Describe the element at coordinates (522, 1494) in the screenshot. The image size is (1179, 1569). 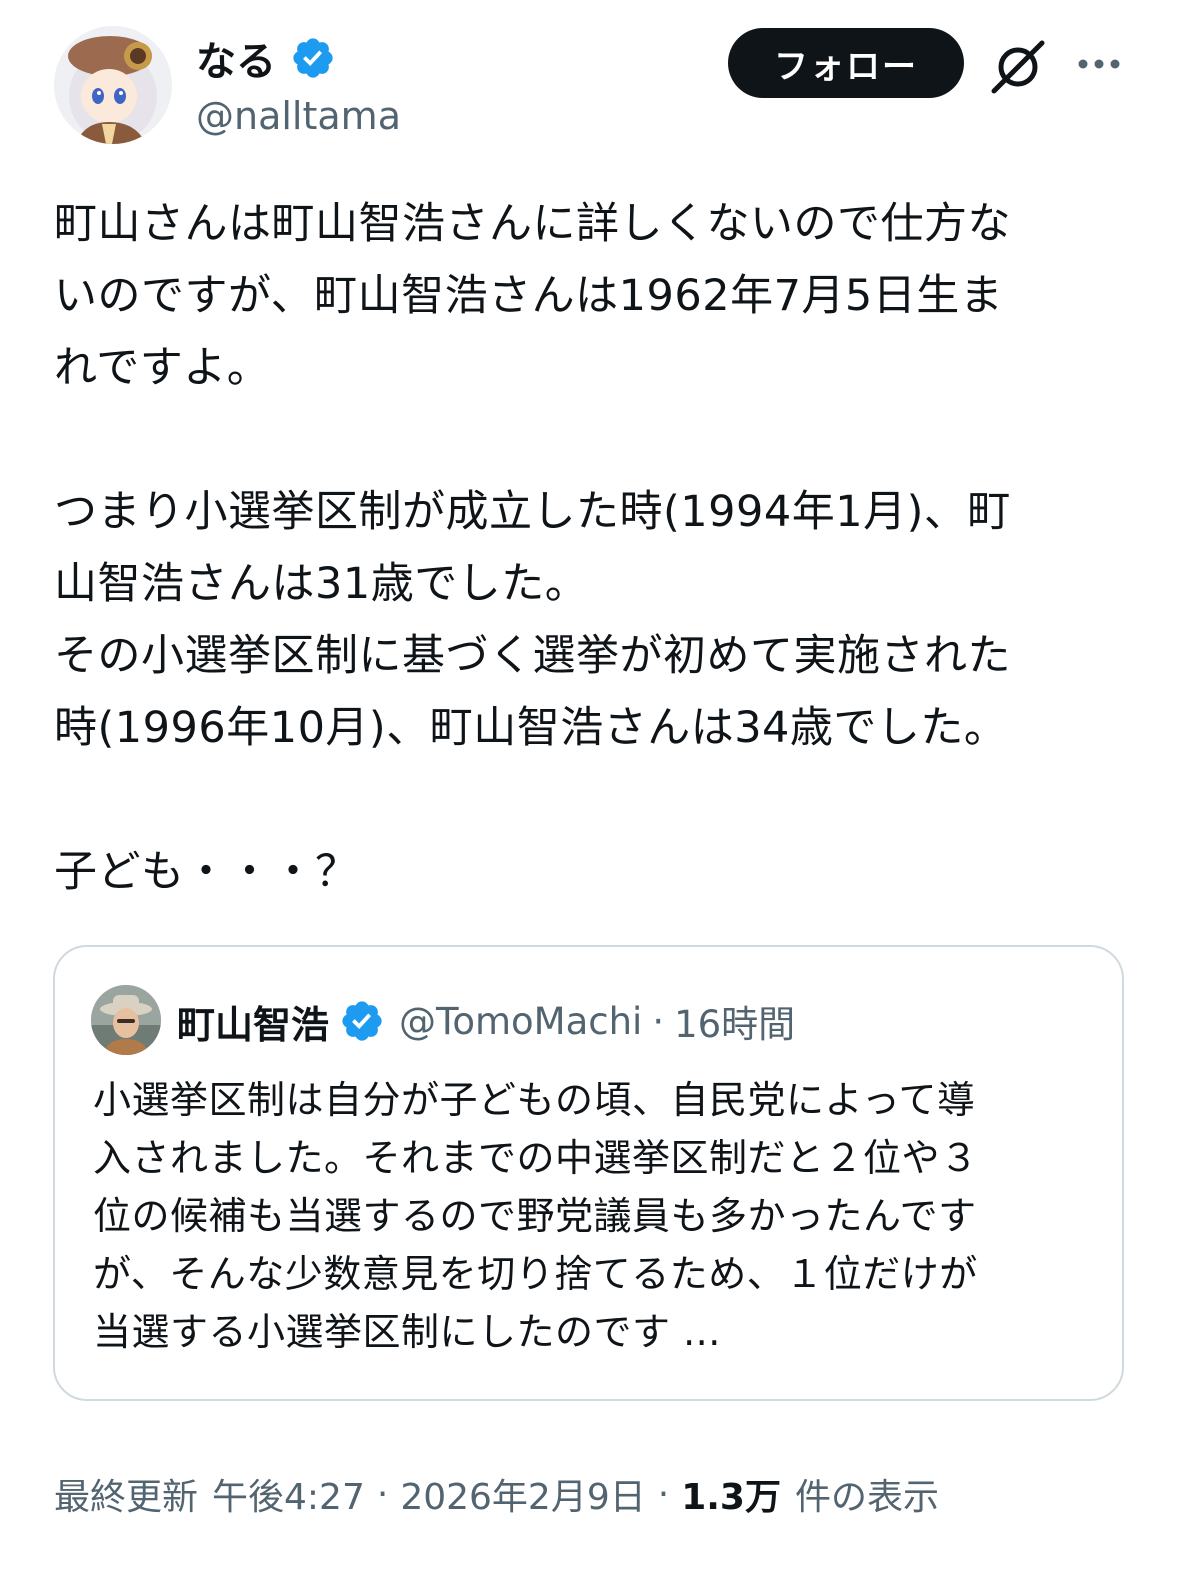
I see `tweet-date: 2026年2月9日` at that location.